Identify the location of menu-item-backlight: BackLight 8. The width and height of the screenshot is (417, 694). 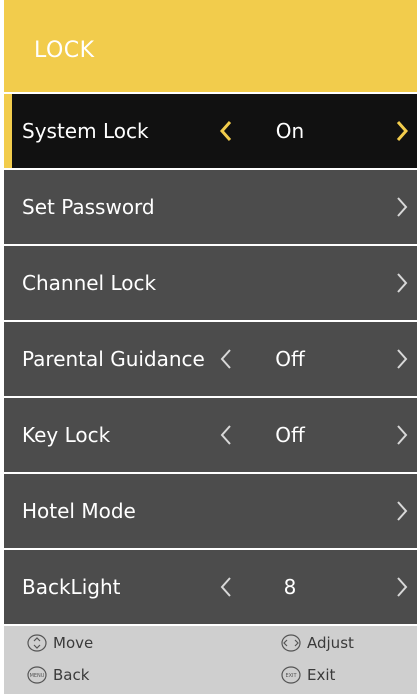
(210, 587).